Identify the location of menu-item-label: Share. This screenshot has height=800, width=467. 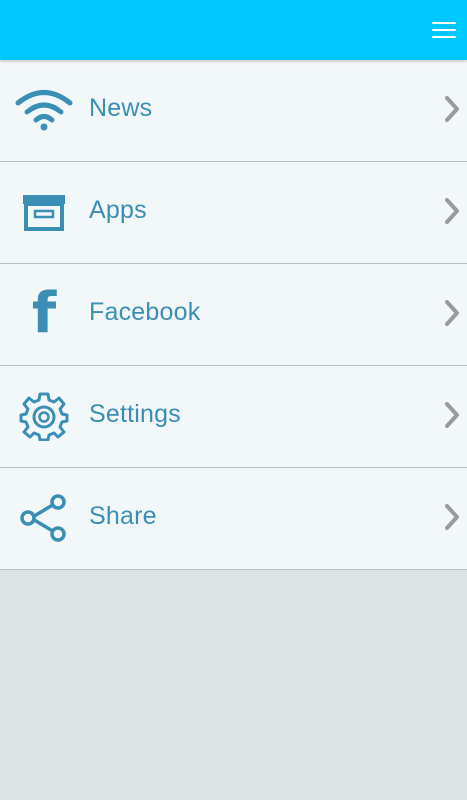
(123, 516).